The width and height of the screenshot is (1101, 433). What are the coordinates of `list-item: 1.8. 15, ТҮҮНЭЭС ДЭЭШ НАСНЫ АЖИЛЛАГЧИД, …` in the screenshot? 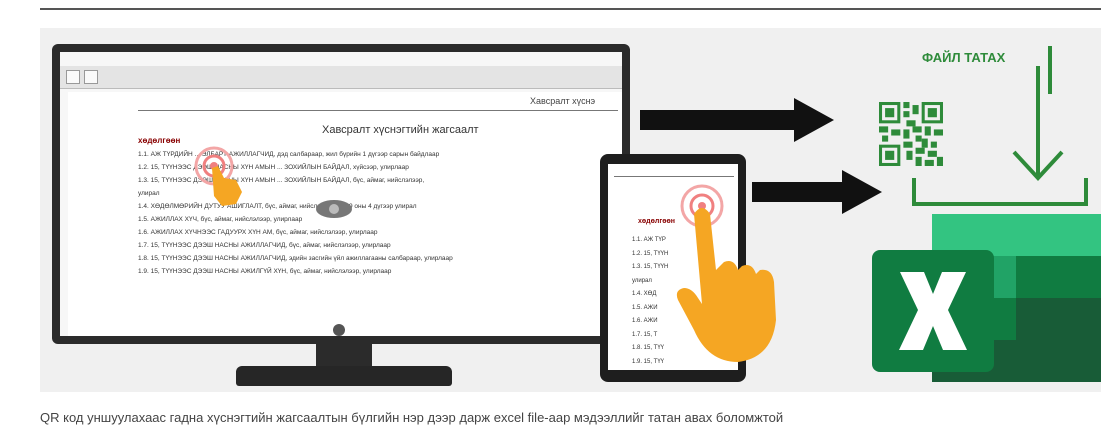 It's located at (373, 258).